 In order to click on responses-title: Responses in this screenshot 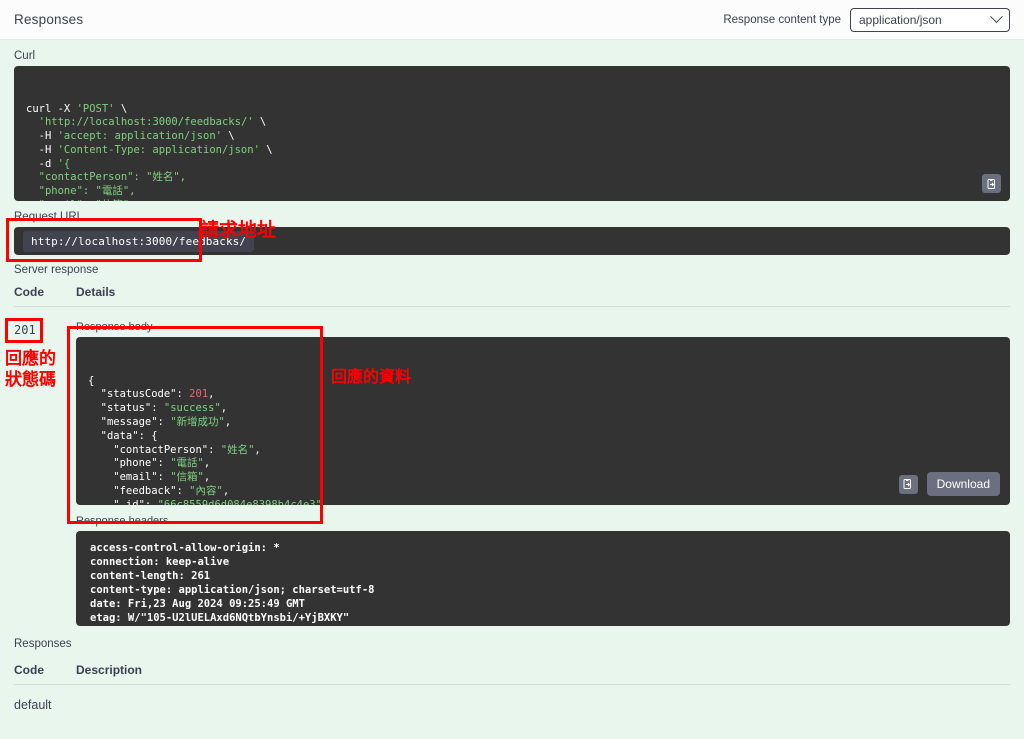, I will do `click(43, 644)`.